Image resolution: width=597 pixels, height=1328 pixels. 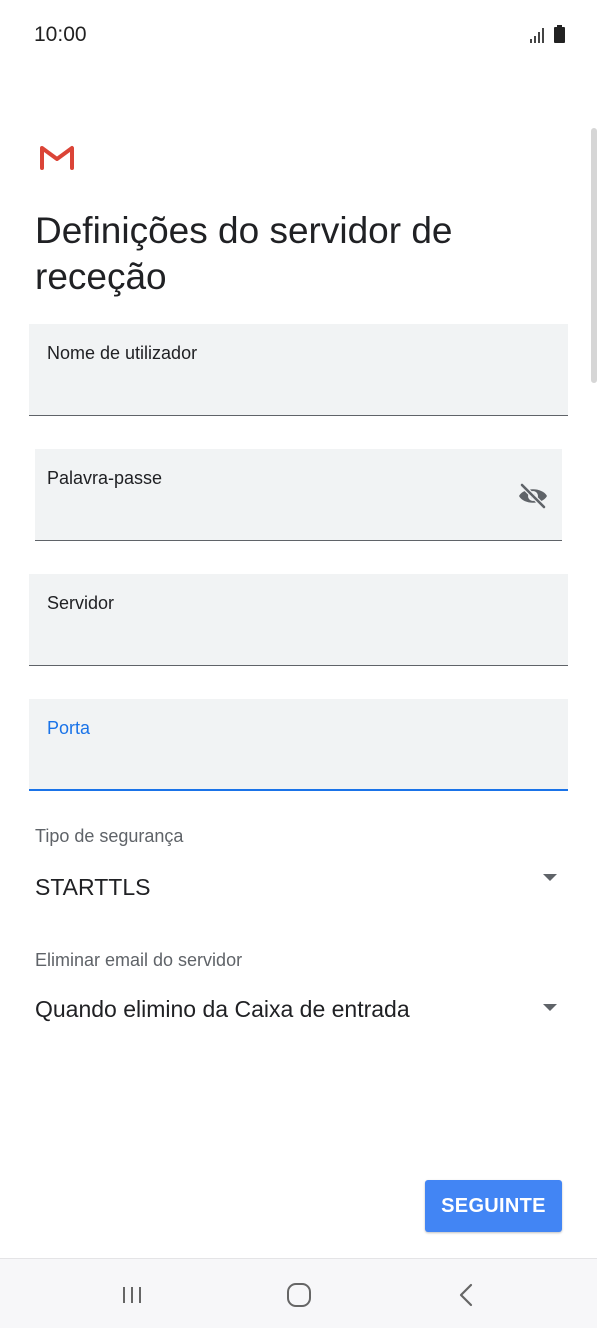 I want to click on page-title: Definições do servidor de receção, so click(x=244, y=253).